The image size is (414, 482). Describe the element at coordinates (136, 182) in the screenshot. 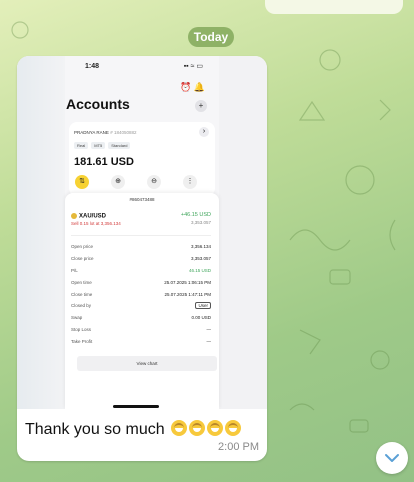

I see `account-actions: ⇅ ⊕ ⊖ ⋮` at that location.